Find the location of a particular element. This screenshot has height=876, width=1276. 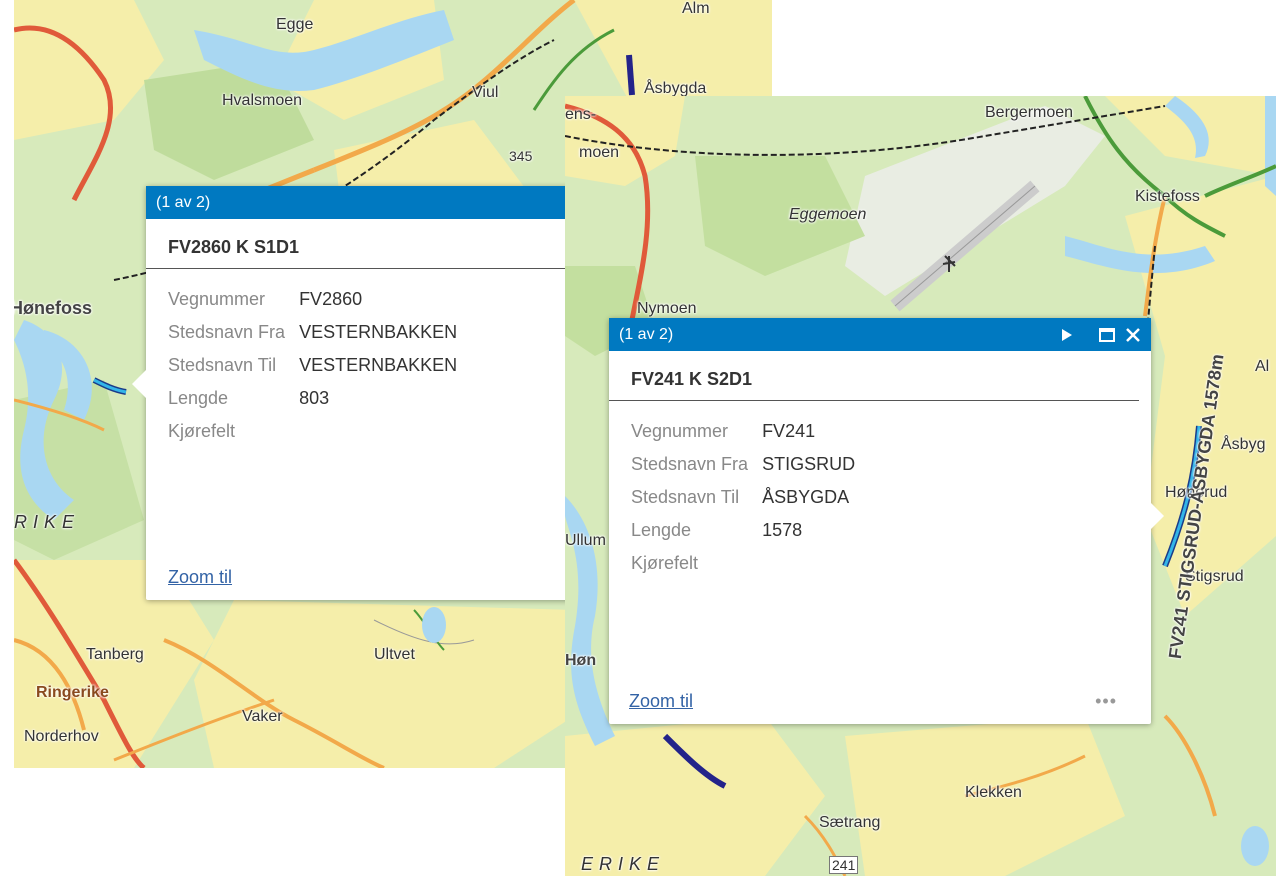

map-label: Viul is located at coordinates (485, 92).